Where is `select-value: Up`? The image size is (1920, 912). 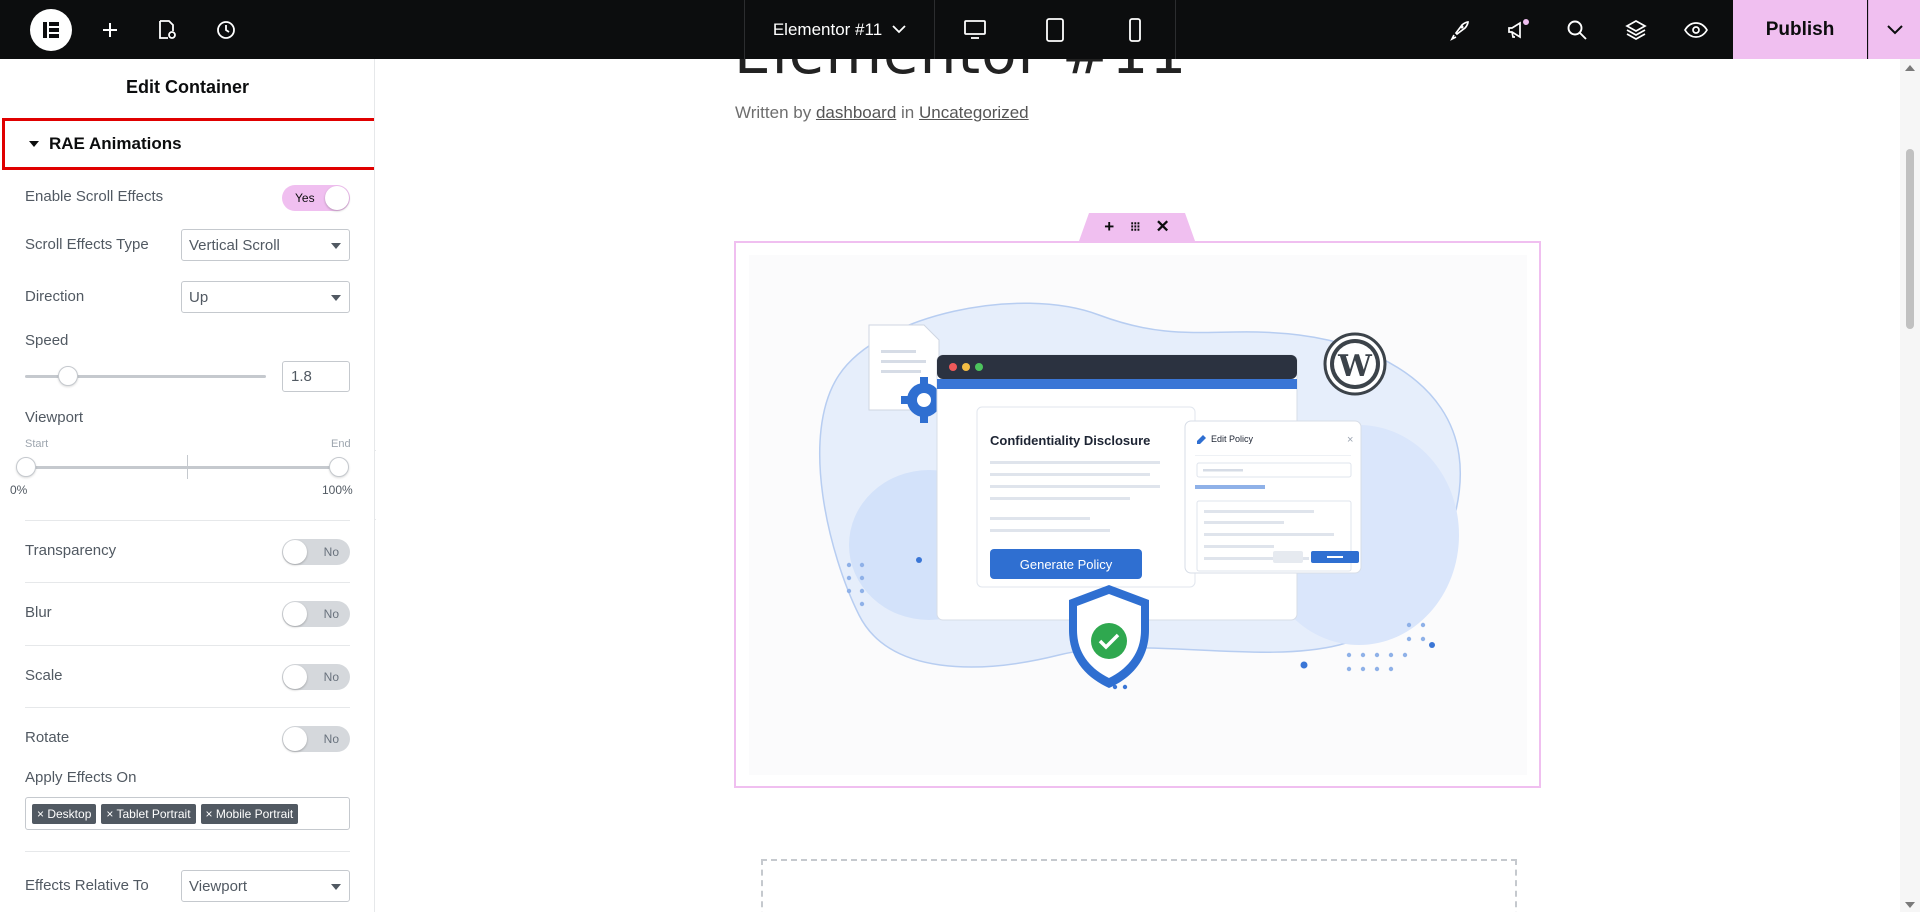
select-value: Up is located at coordinates (199, 297).